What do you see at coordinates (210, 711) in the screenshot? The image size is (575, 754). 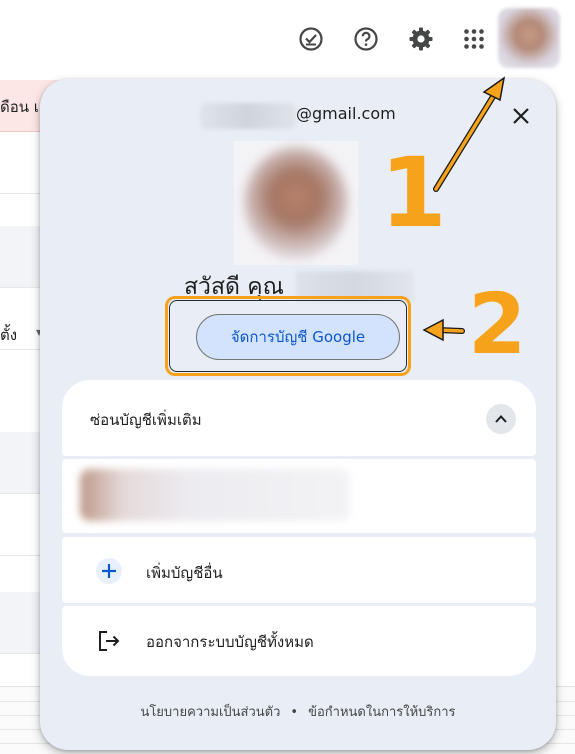 I see `privacy-policy-link: นโยบายความเป็นส่วนตัว` at bounding box center [210, 711].